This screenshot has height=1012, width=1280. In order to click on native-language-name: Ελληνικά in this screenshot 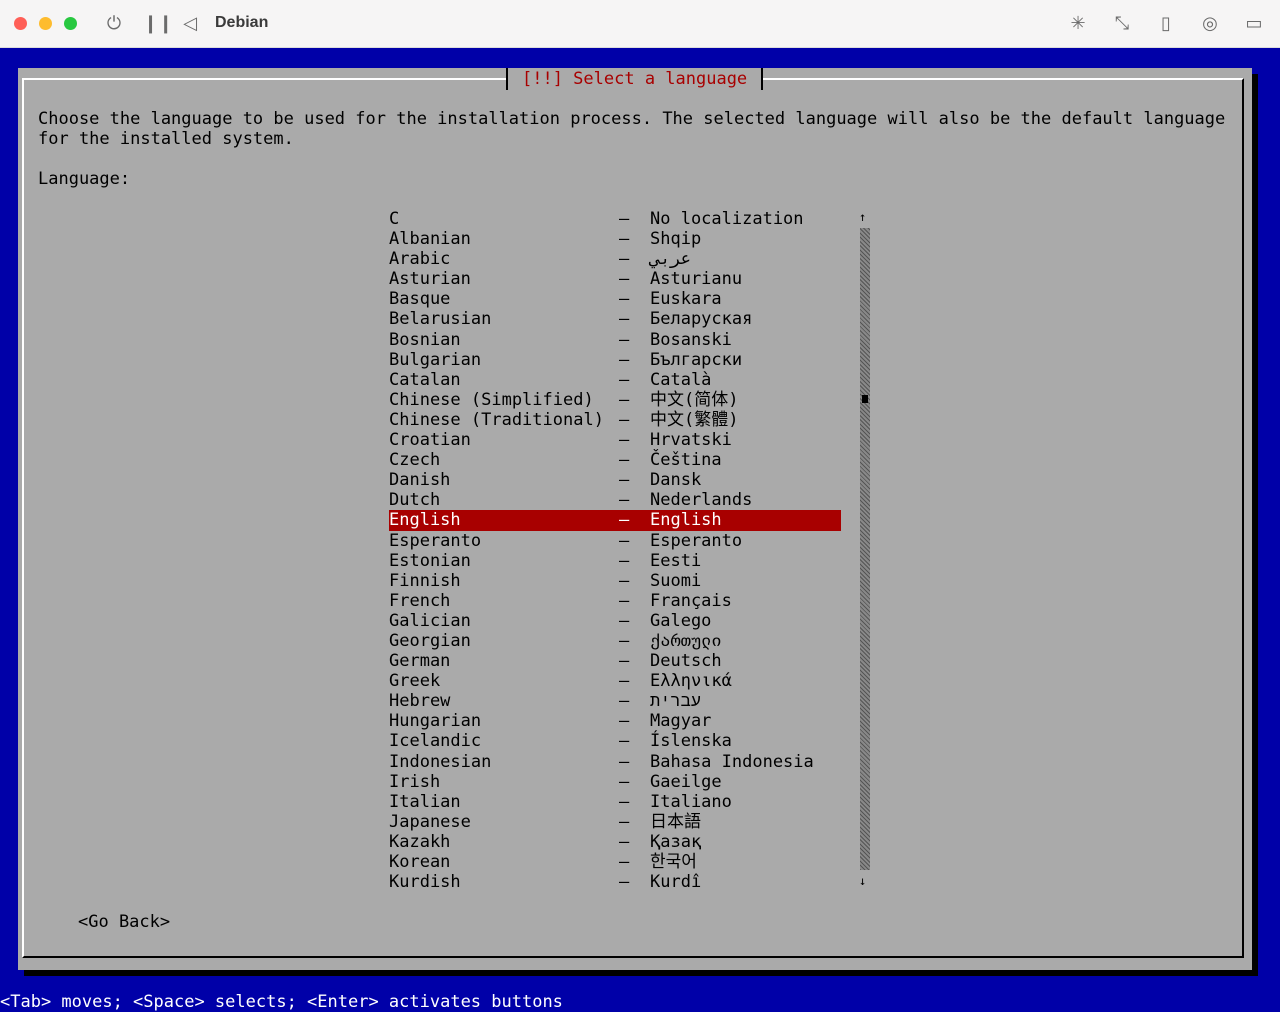, I will do `click(691, 681)`.